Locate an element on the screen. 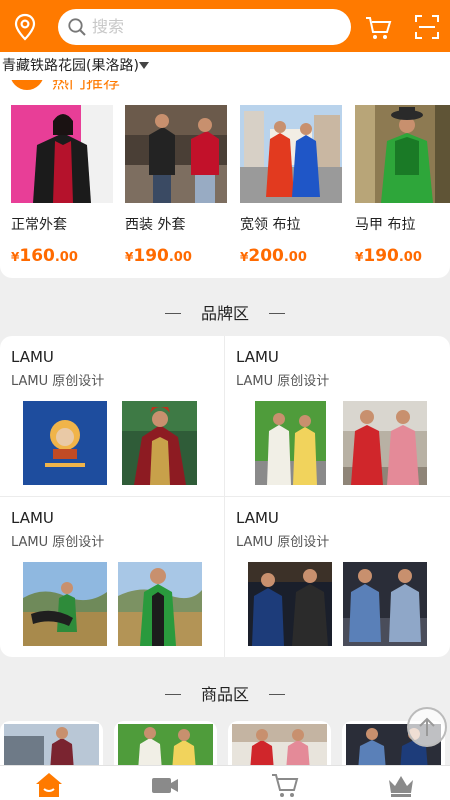 This screenshot has width=450, height=800. hot-product-card: 西装 外套 ¥190.00 is located at coordinates (176, 190).